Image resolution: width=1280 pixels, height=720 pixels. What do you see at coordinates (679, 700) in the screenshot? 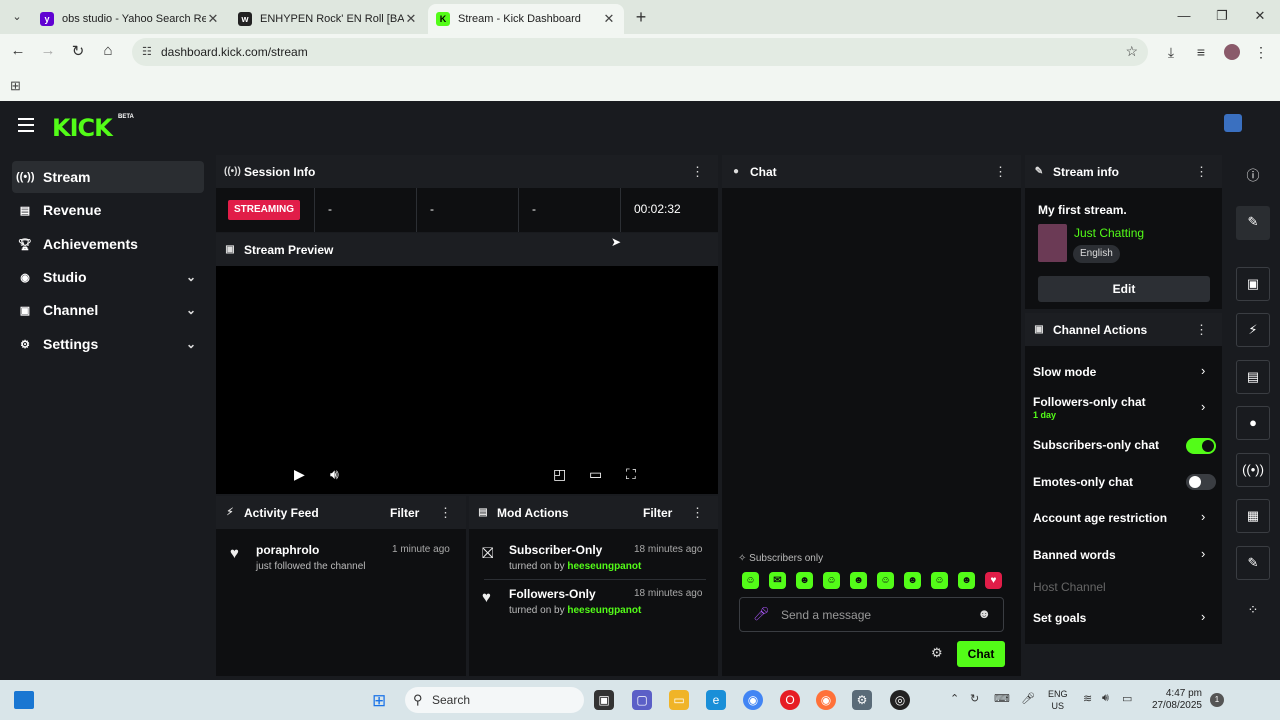
I see `file-explorer-icon: ▭` at bounding box center [679, 700].